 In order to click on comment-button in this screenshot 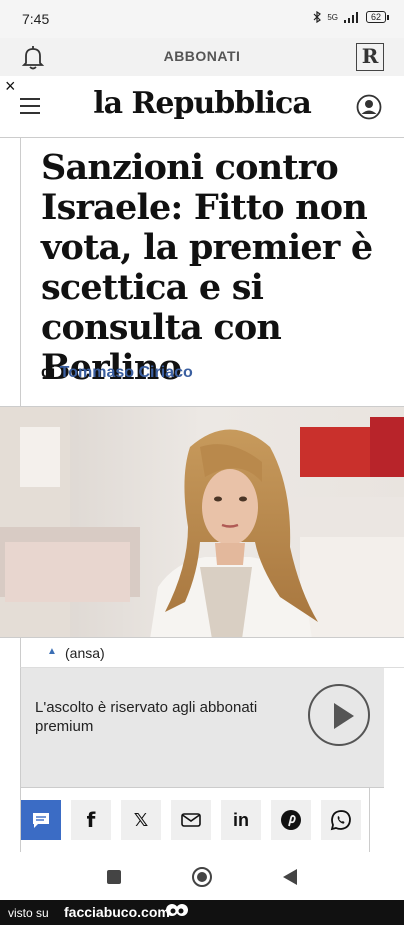, I will do `click(41, 820)`.